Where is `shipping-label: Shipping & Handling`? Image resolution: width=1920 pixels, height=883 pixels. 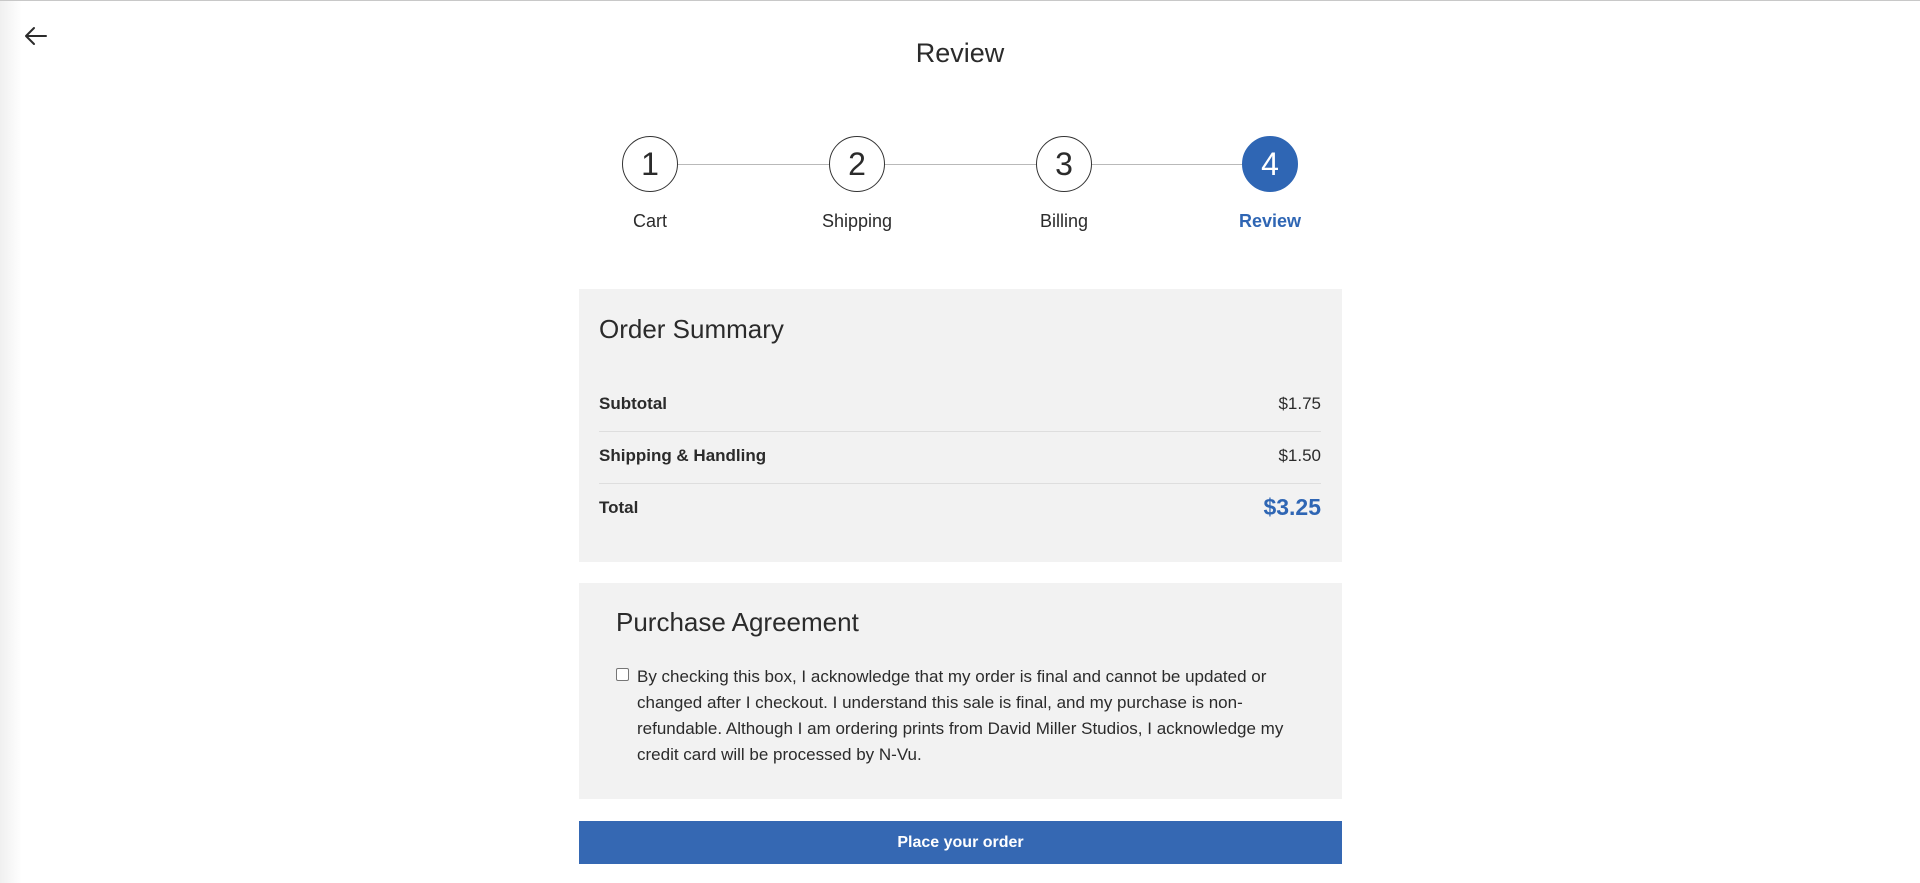 shipping-label: Shipping & Handling is located at coordinates (683, 455).